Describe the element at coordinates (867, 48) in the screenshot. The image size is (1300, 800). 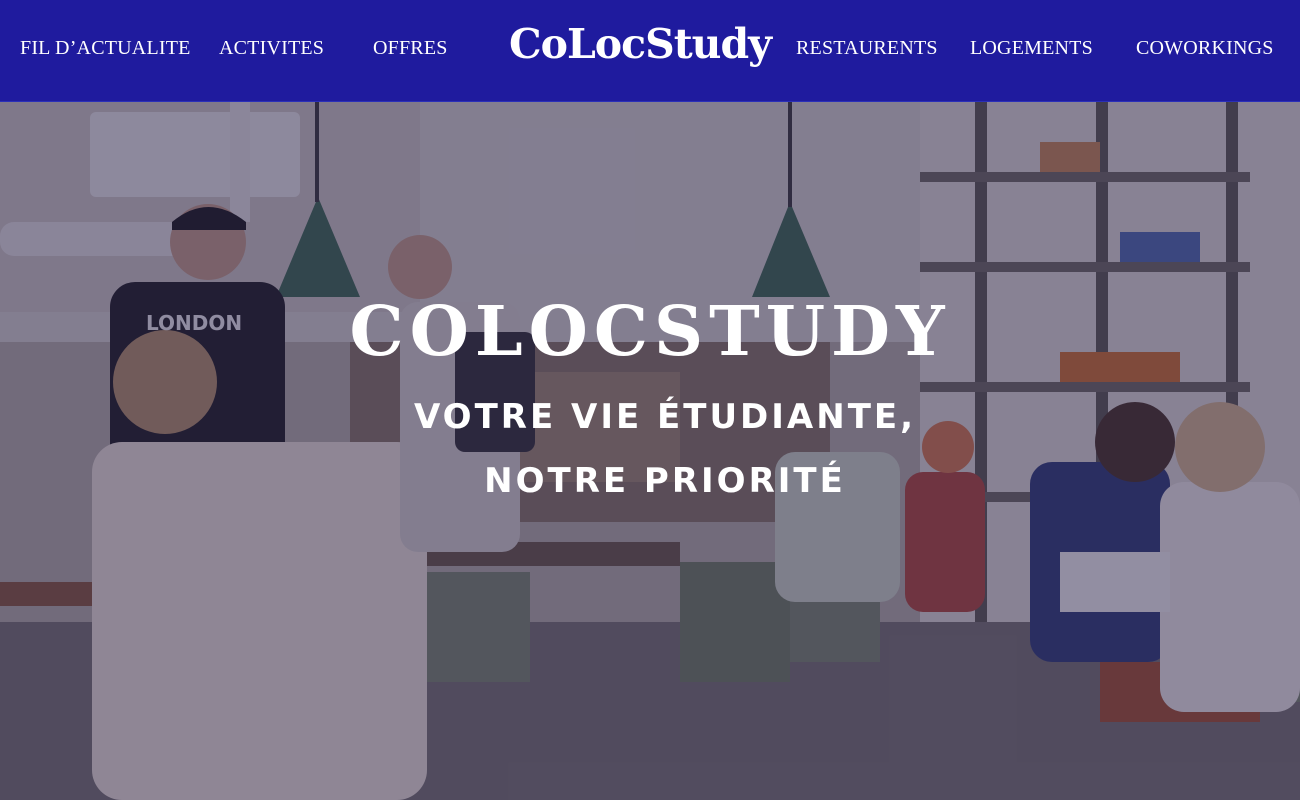
I see `nav-link-restaurents: RESTAURENTS` at that location.